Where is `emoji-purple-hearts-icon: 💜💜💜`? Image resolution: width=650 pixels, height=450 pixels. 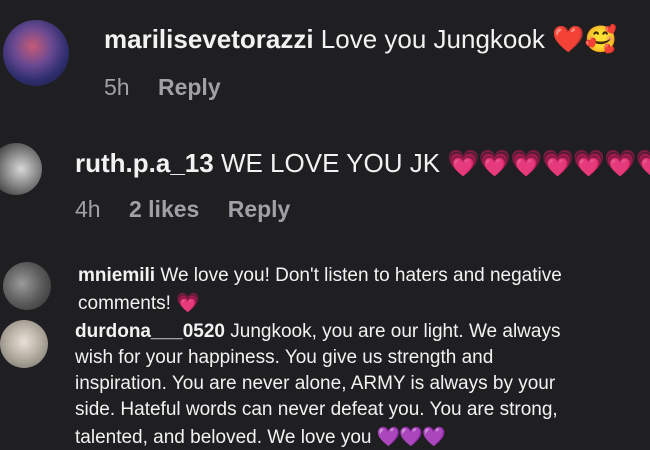
emoji-purple-hearts-icon: 💜💜💜 is located at coordinates (411, 437).